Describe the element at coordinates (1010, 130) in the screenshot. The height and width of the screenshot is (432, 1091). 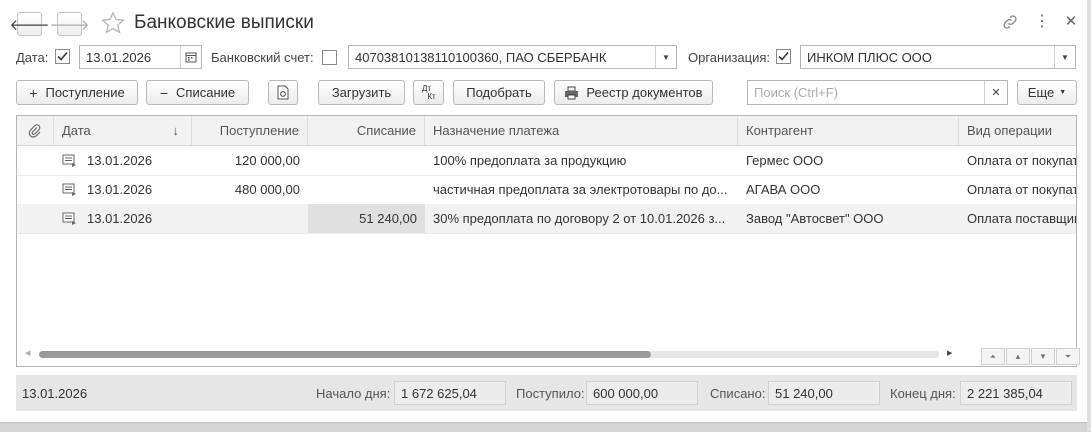
I see `operation-column-label: Вид операции` at that location.